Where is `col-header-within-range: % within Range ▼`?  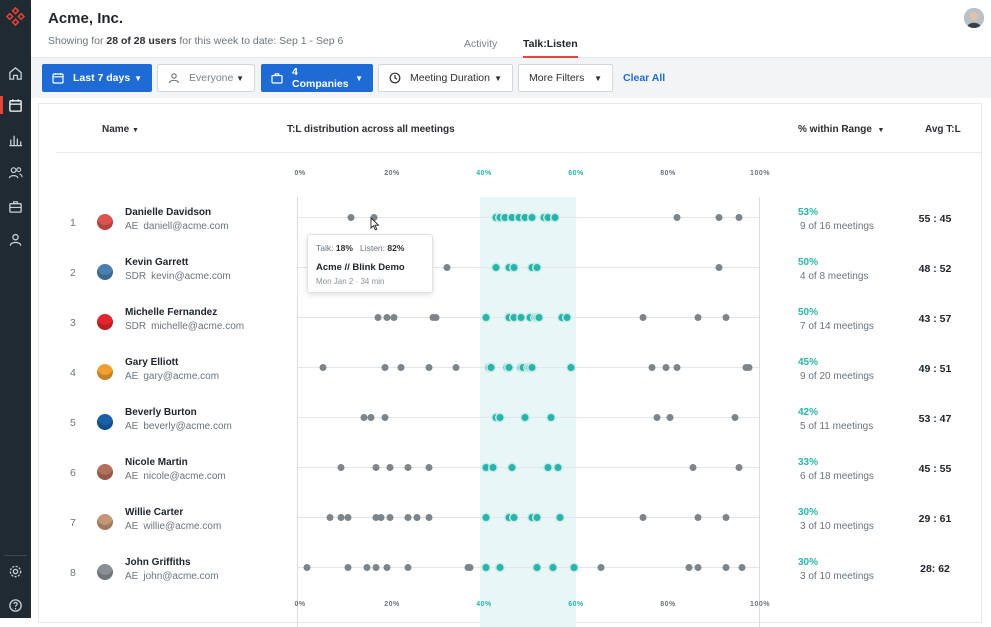 col-header-within-range: % within Range ▼ is located at coordinates (841, 129).